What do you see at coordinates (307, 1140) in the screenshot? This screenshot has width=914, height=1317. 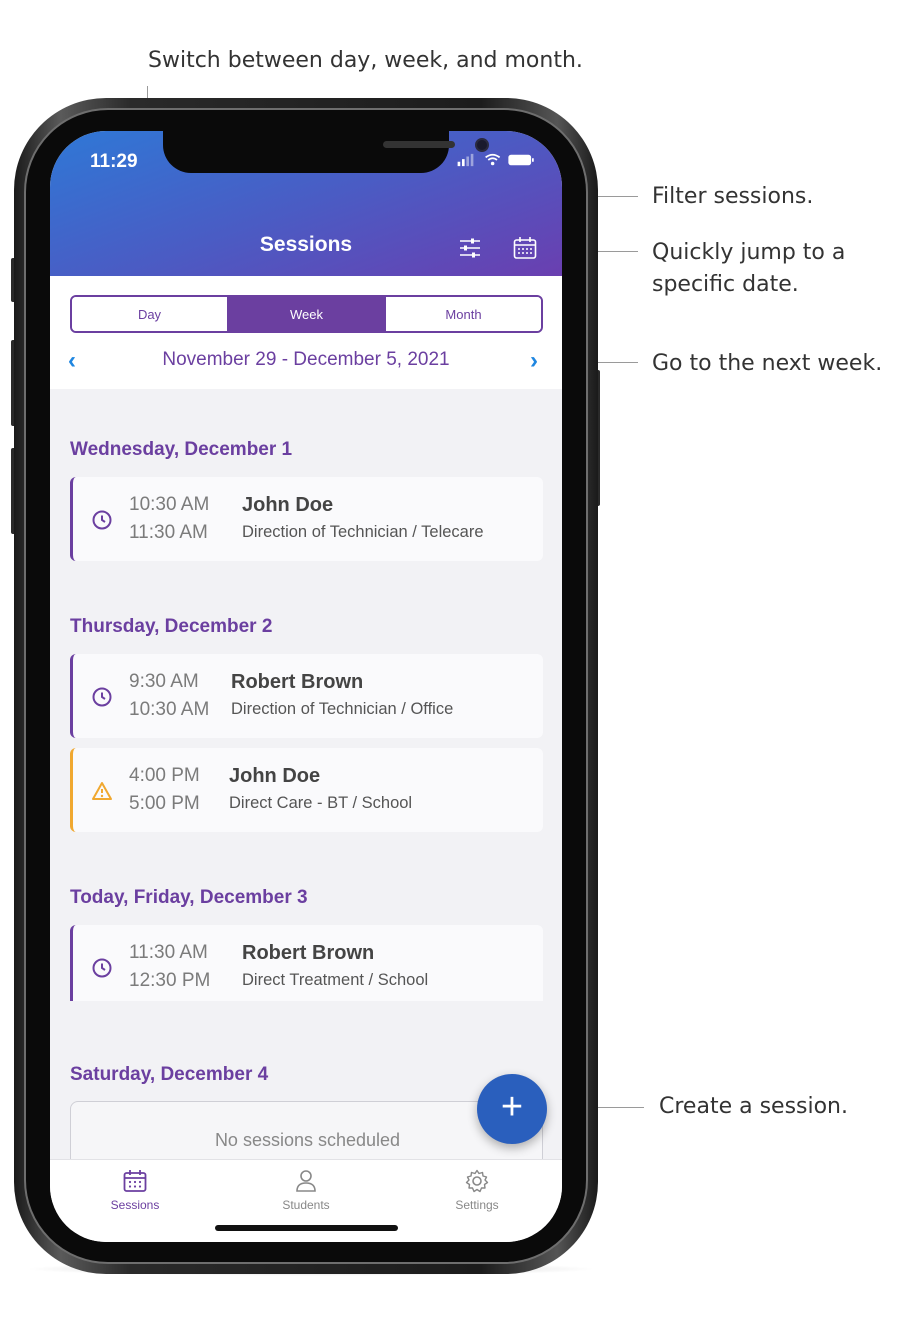 I see `empty-message: No sessions scheduled` at bounding box center [307, 1140].